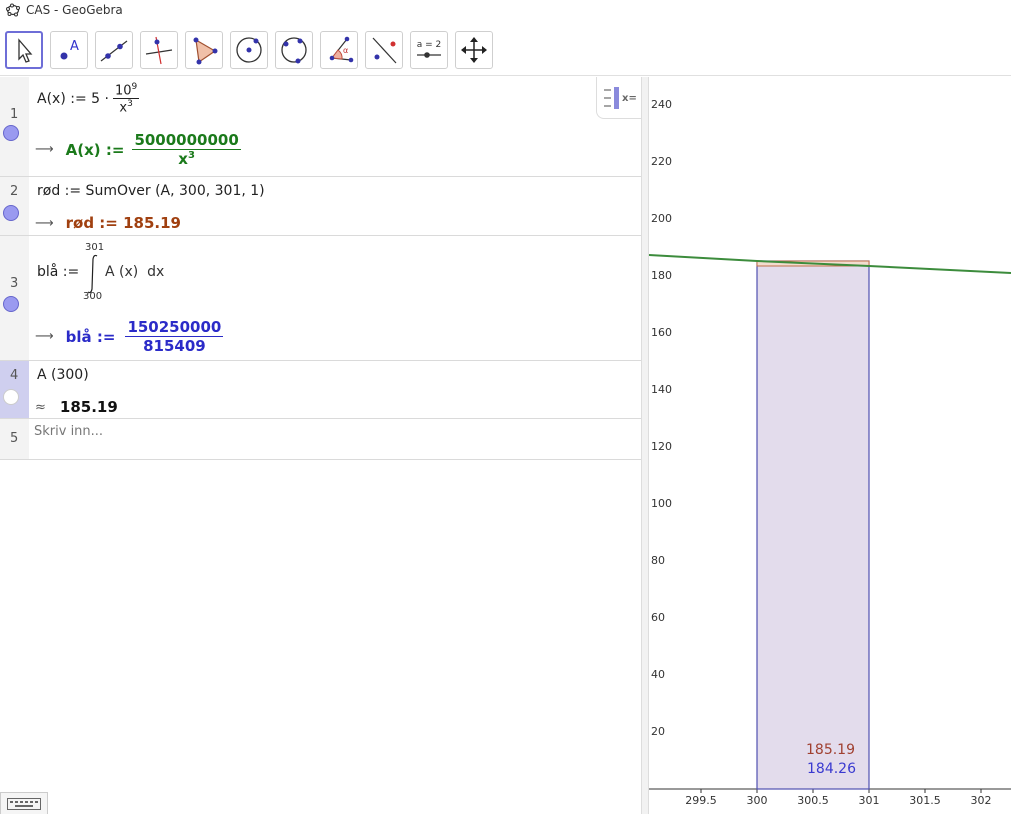  What do you see at coordinates (831, 769) in the screenshot?
I see `blue-integral-label: 184.26` at bounding box center [831, 769].